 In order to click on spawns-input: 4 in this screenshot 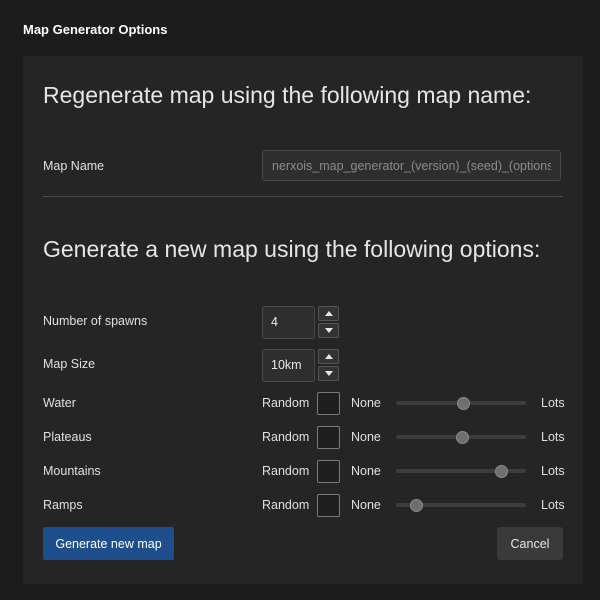, I will do `click(288, 322)`.